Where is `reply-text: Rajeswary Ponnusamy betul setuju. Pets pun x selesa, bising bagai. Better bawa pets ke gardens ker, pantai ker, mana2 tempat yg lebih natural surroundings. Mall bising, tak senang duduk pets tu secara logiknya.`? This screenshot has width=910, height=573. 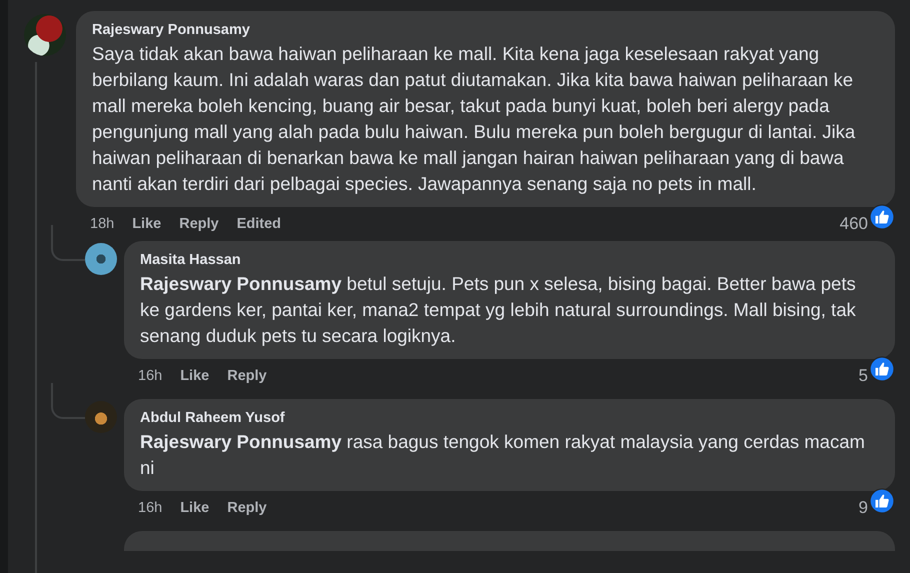
reply-text: Rajeswary Ponnusamy betul setuju. Pets pun x selesa, bising bagai. Better bawa pets ke gardens ker, pantai ker, mana2 tempat yg lebih natural surroundings. Mall bising, tak senang duduk pets tu secara logiknya. is located at coordinates (498, 310).